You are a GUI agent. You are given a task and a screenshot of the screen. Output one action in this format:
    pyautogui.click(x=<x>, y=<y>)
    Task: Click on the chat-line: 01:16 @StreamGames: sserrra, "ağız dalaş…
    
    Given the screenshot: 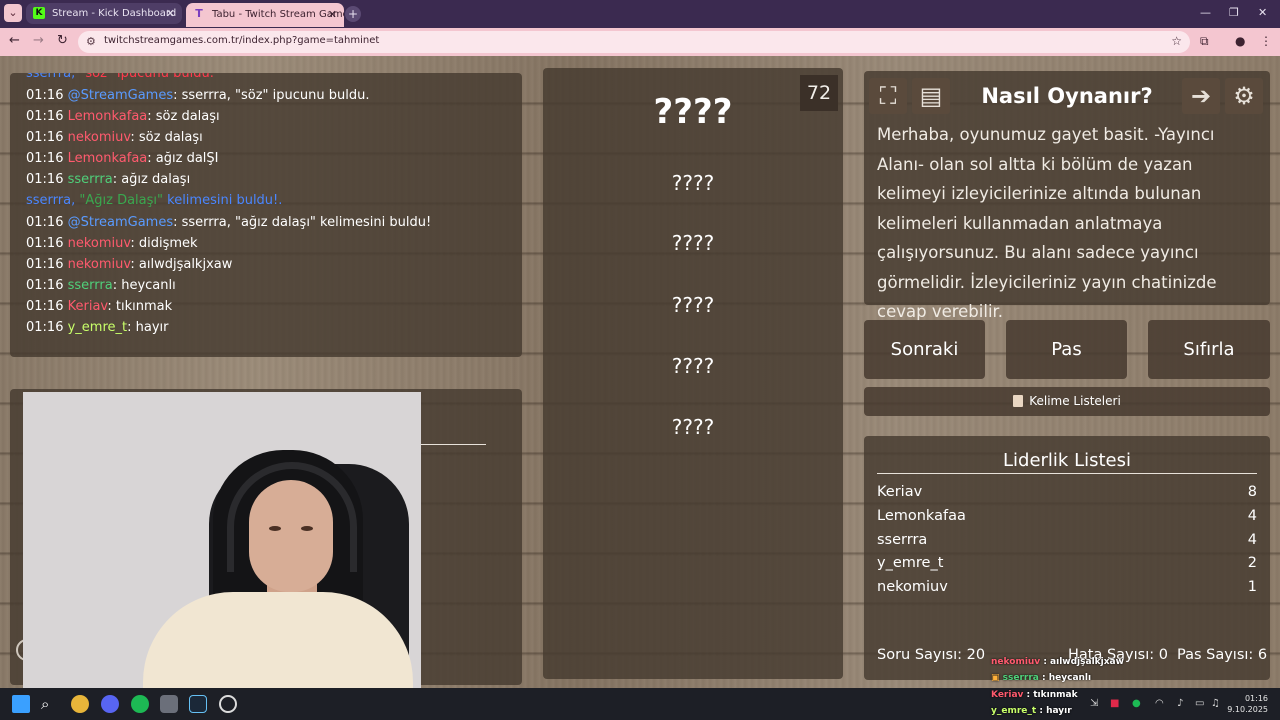 What is the action you would take?
    pyautogui.click(x=229, y=222)
    